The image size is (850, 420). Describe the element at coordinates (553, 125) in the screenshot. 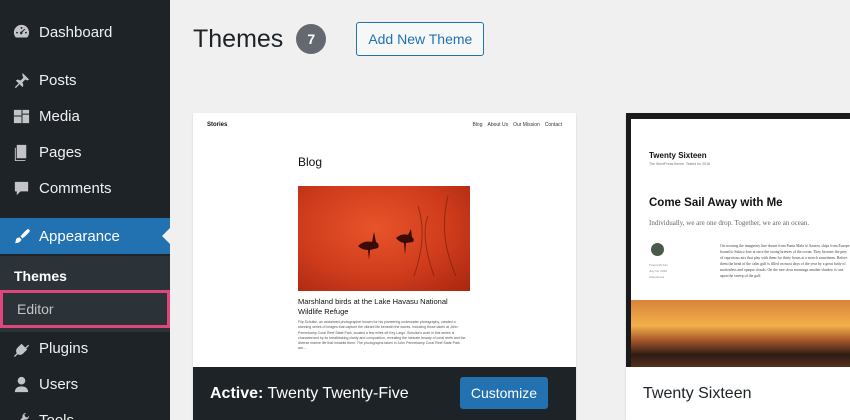

I see `preview-nav-item: Contact` at that location.